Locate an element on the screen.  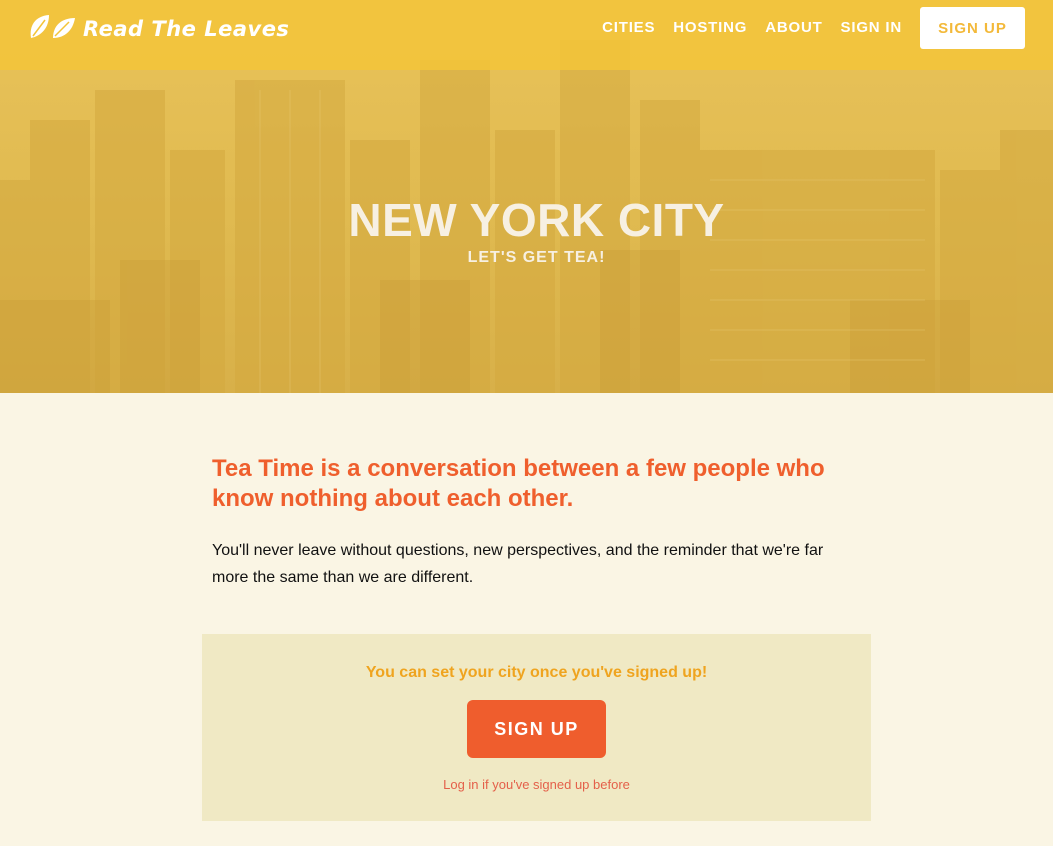
nav-signup-button: SIGN UP is located at coordinates (972, 28).